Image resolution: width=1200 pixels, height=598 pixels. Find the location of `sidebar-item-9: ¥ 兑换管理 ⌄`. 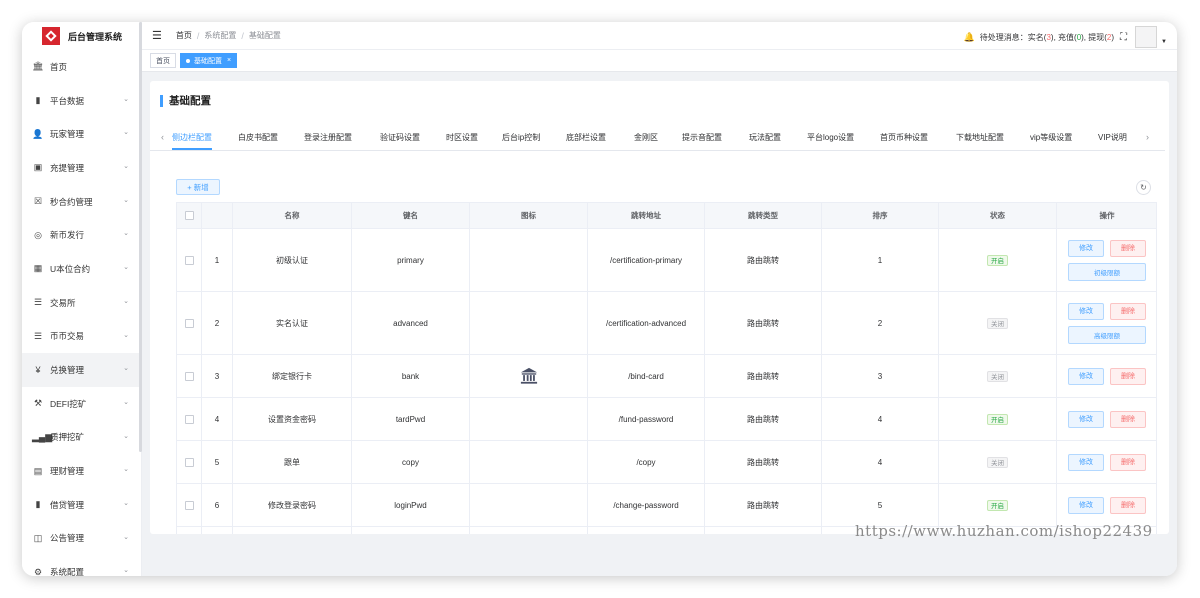

sidebar-item-9: ¥ 兑换管理 ⌄ is located at coordinates (81, 370).